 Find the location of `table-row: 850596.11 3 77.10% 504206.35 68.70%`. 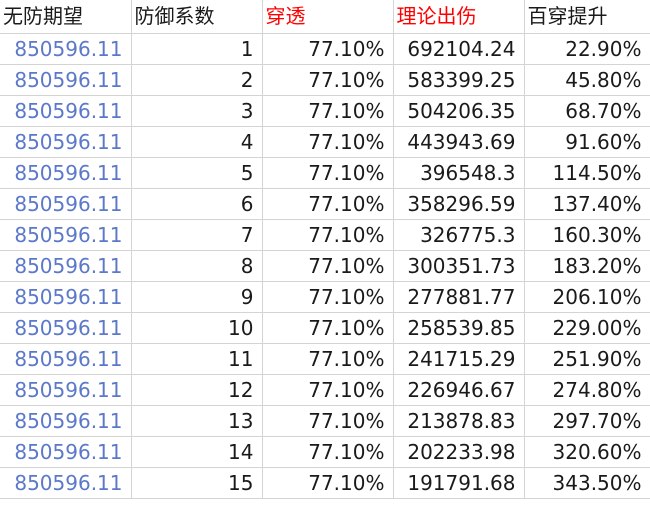

table-row: 850596.11 3 77.10% 504206.35 68.70% is located at coordinates (325, 111).